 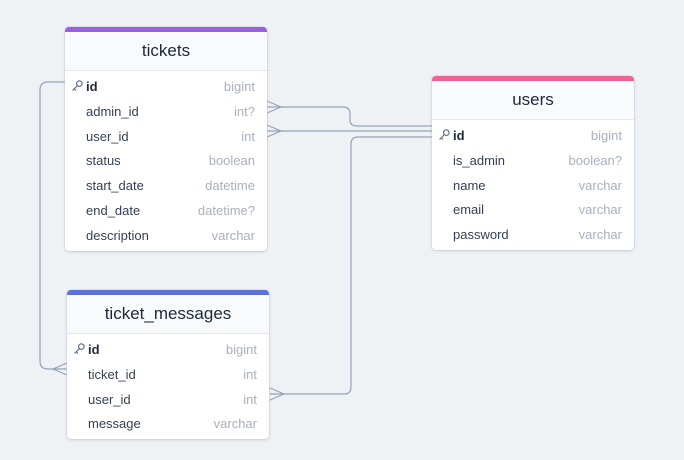 I want to click on field-name: description, so click(x=117, y=235).